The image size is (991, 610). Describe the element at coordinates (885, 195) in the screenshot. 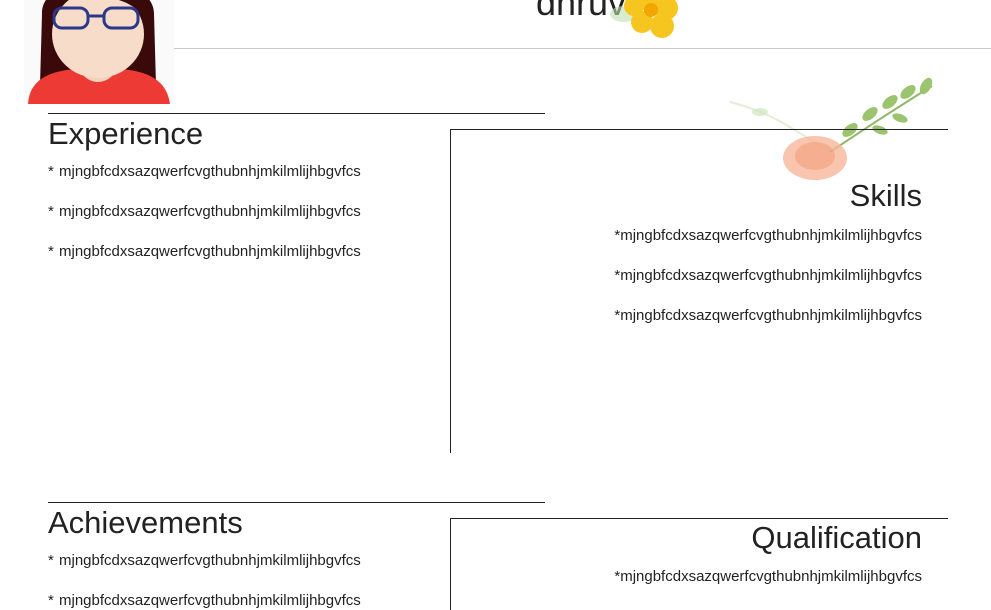

I see `skills-heading: Skills` at that location.